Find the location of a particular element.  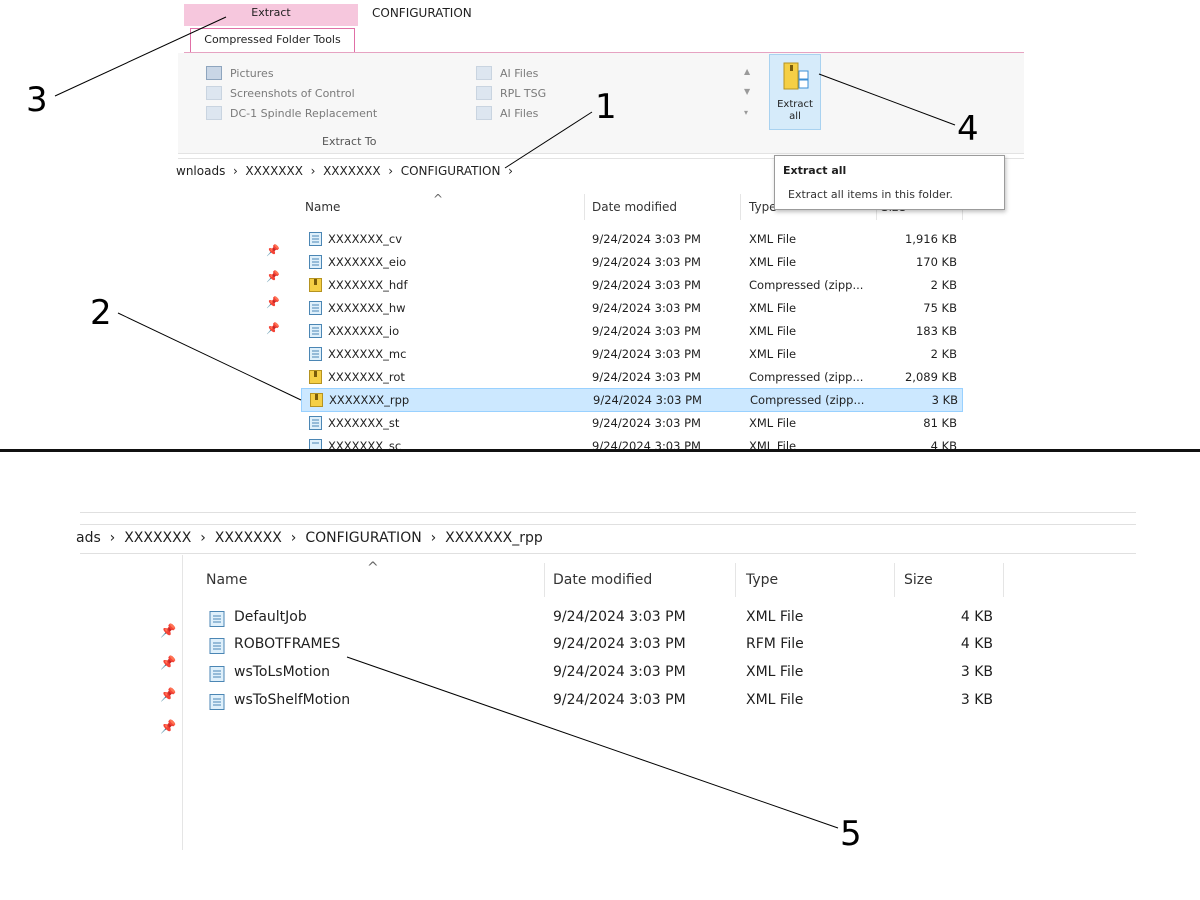

callout-number: 3 is located at coordinates (37, 100).